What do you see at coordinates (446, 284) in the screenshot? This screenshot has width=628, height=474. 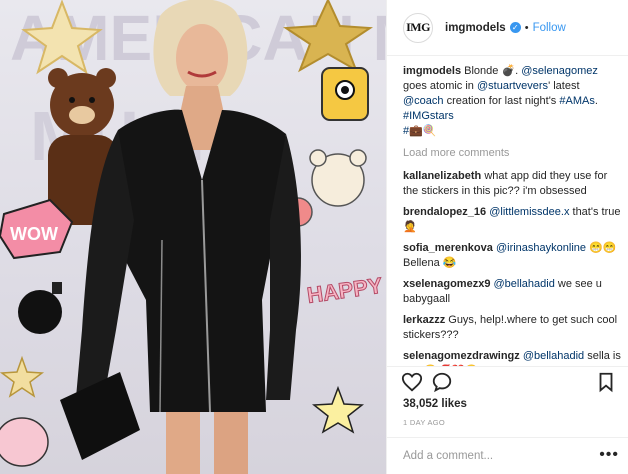 I see `comment-username: xselenagomezx9` at bounding box center [446, 284].